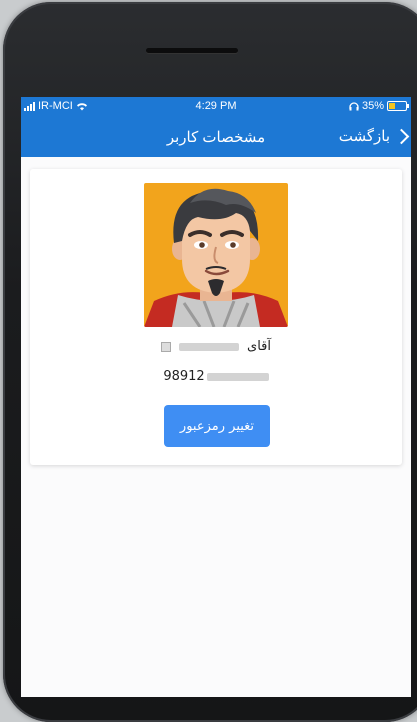  Describe the element at coordinates (259, 346) in the screenshot. I see `name-prefix: آقای` at that location.